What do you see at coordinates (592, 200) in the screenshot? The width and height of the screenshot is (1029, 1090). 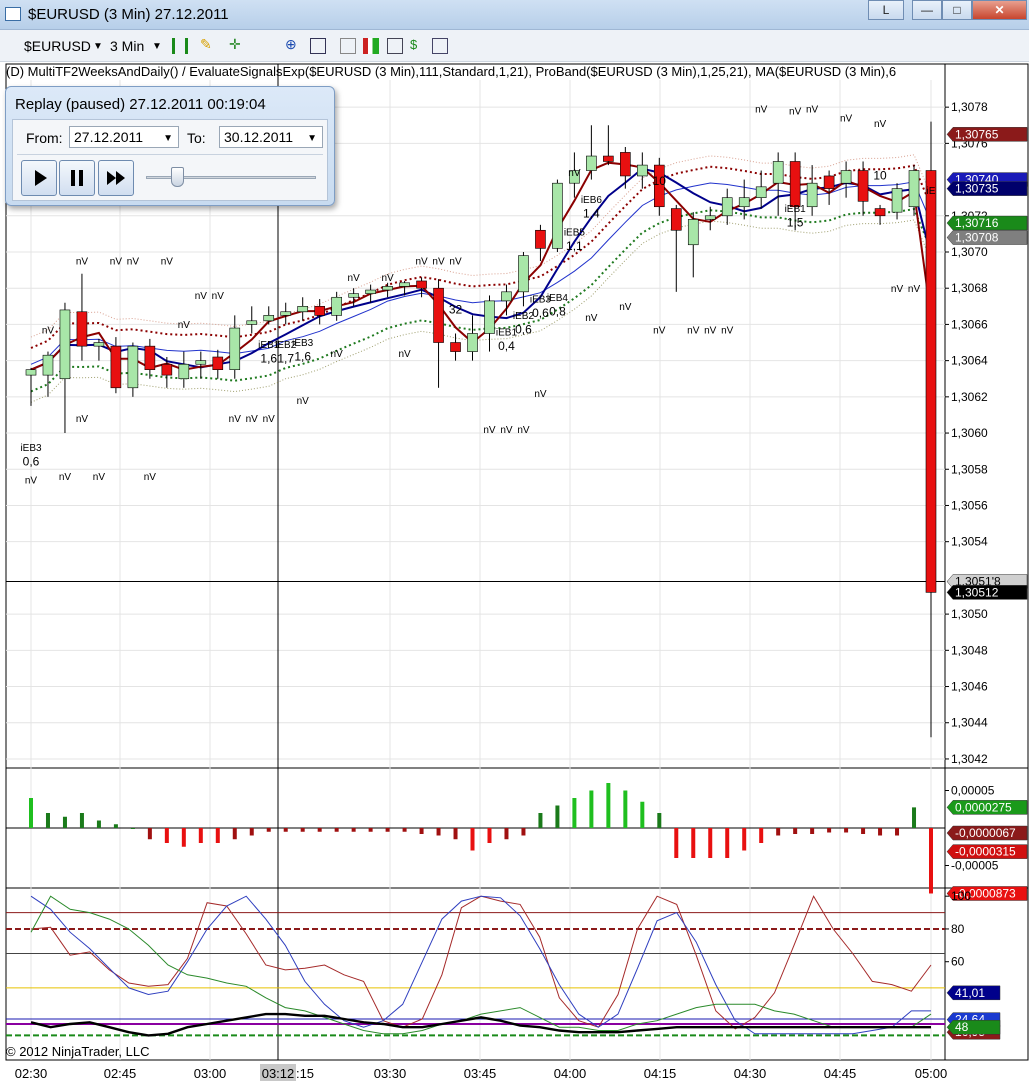 I see `signal-label: iEB6` at bounding box center [592, 200].